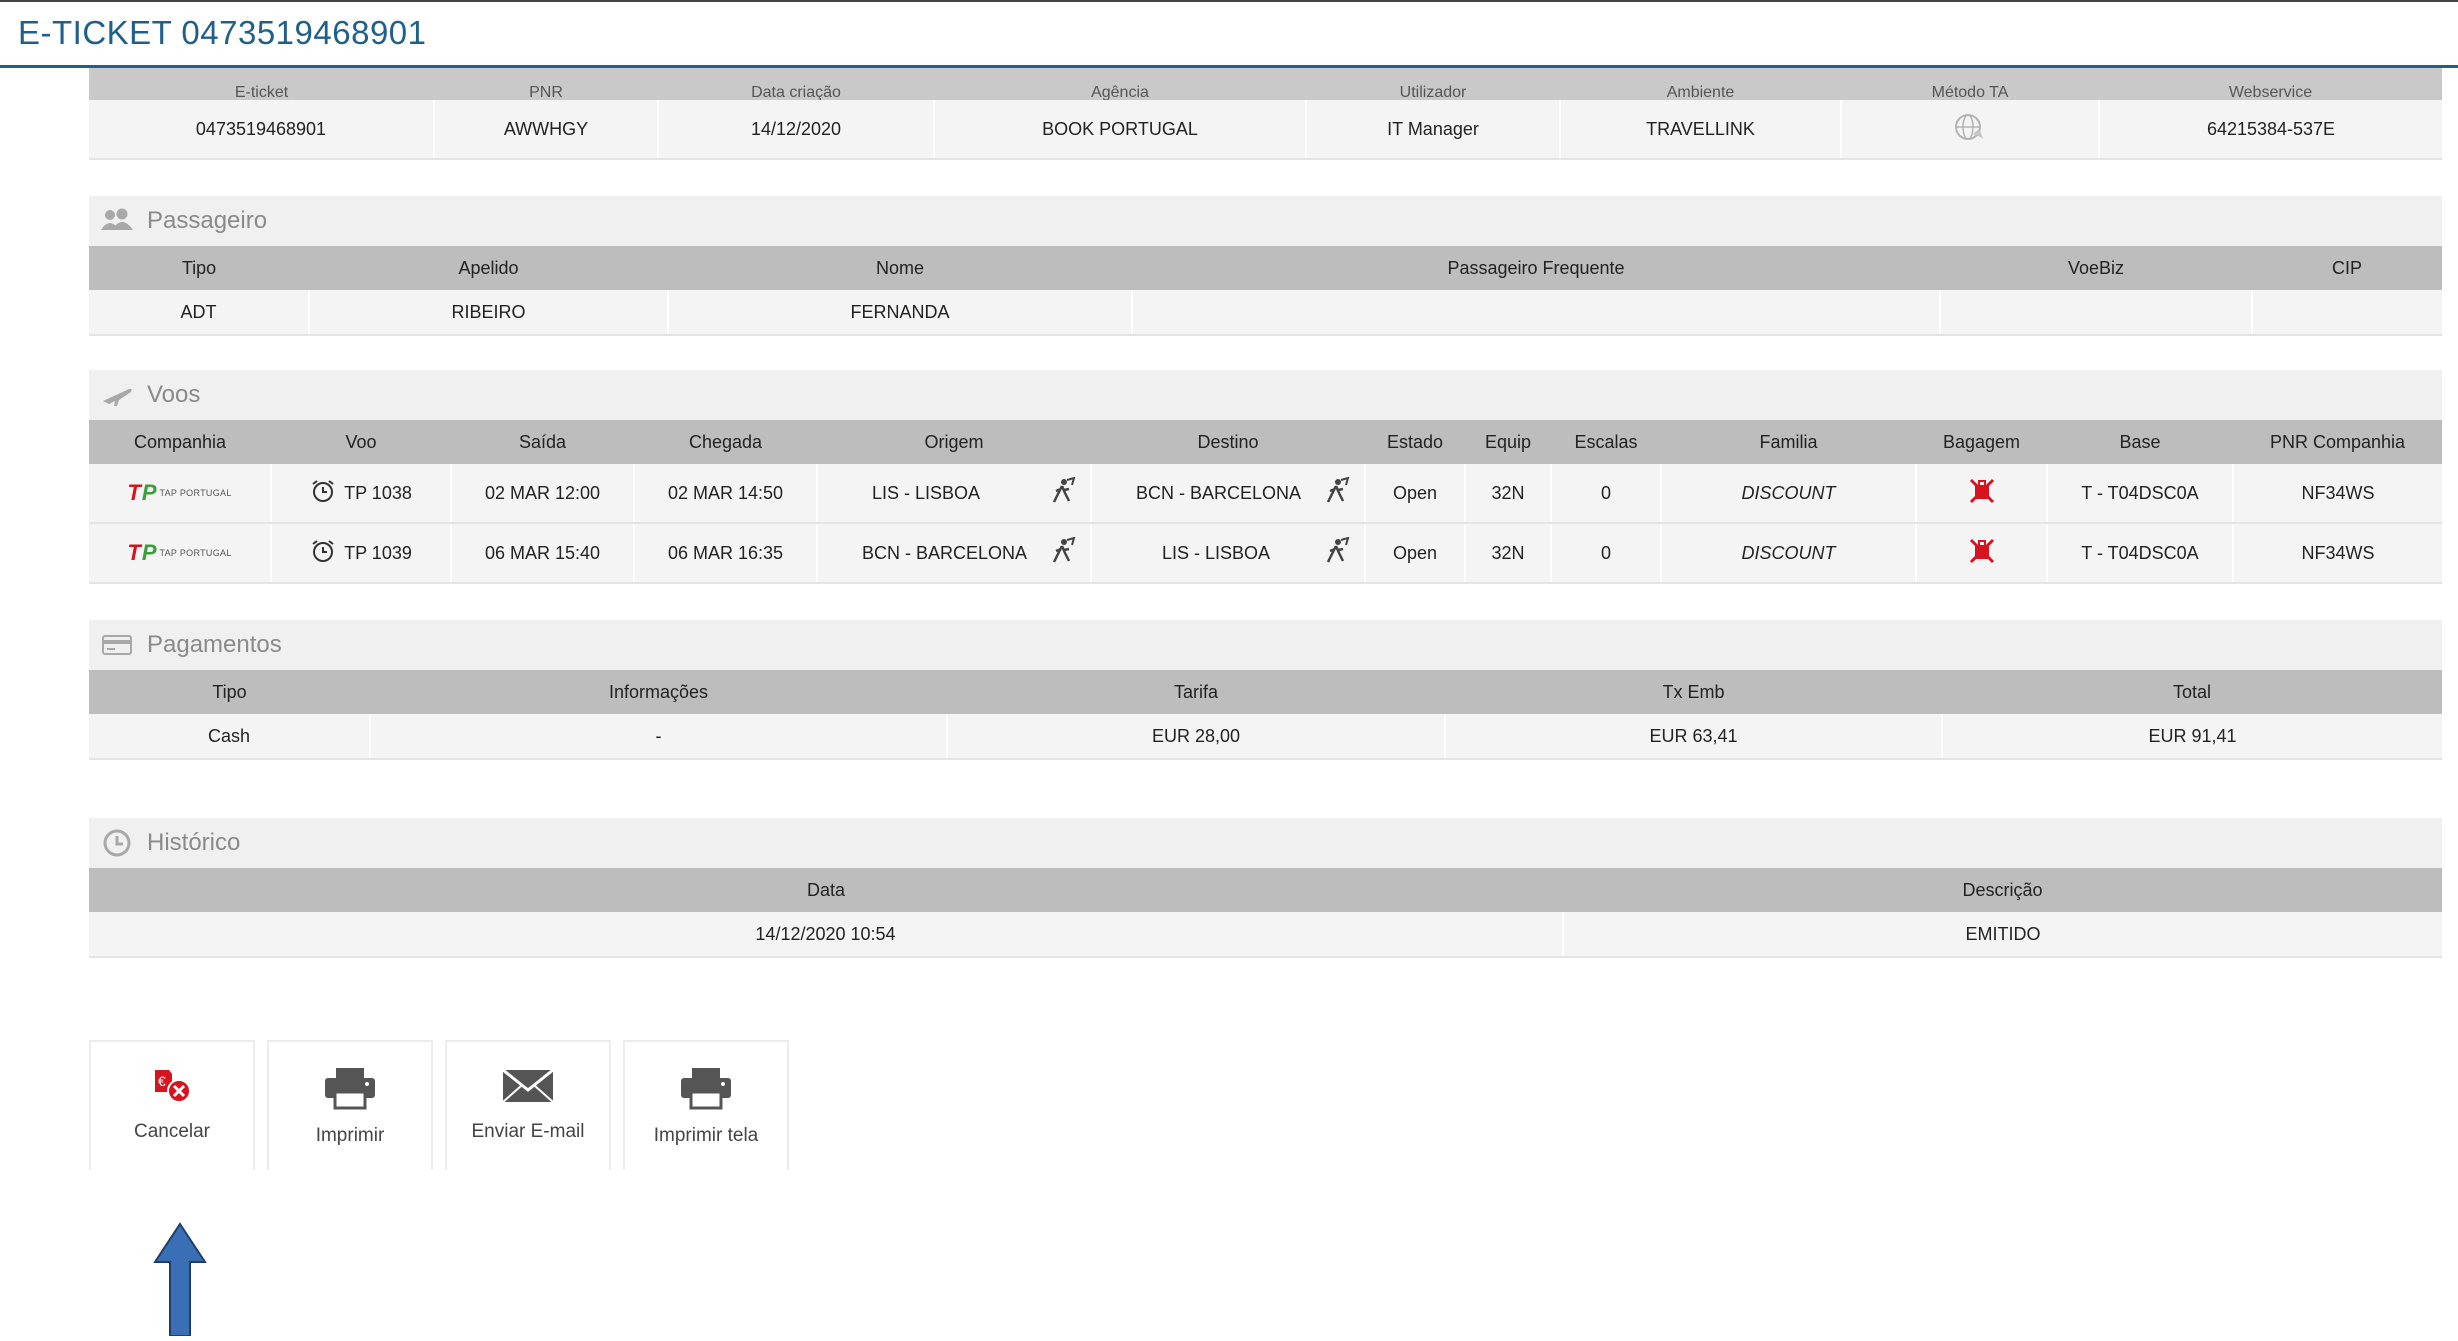  Describe the element at coordinates (207, 220) in the screenshot. I see `passengers-section-title: Passageiro` at that location.